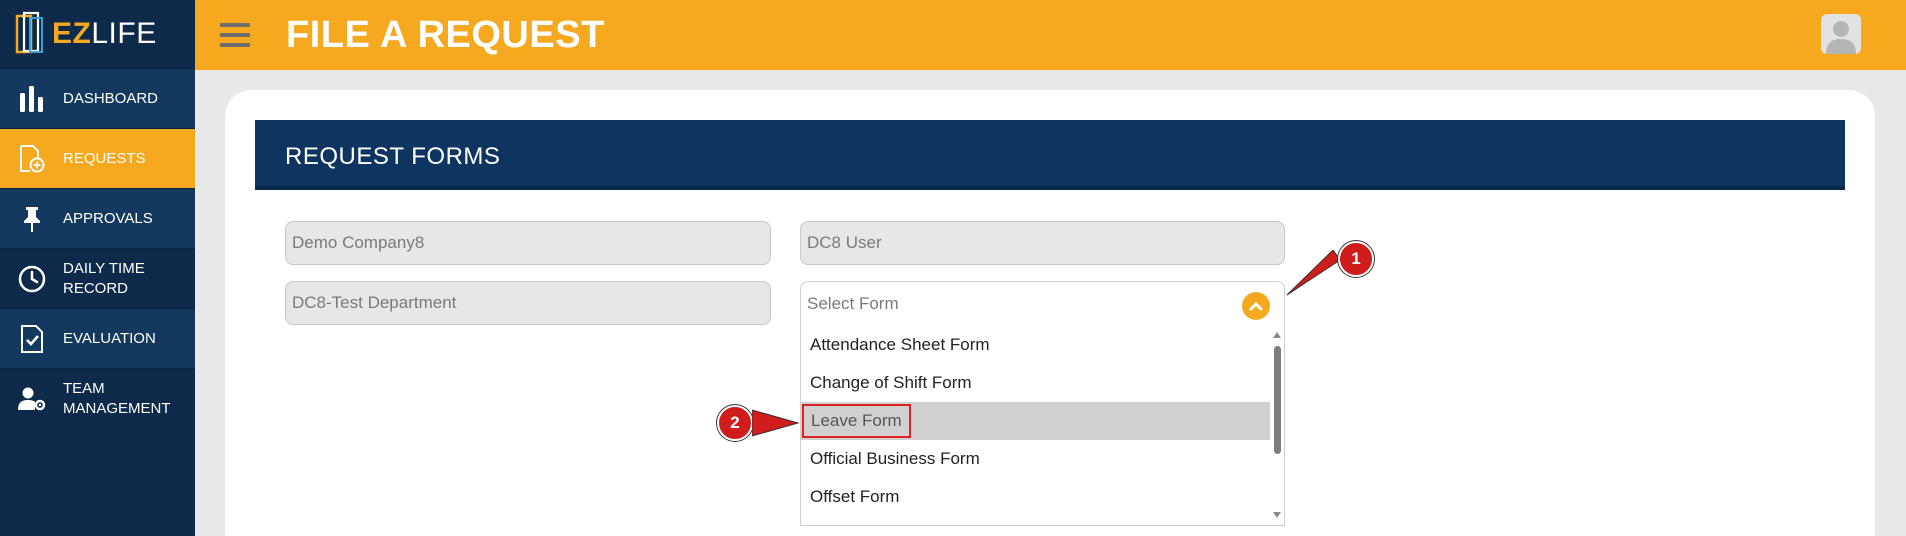 This screenshot has height=536, width=1906. I want to click on option-official-business-form: Official Business Form, so click(1035, 459).